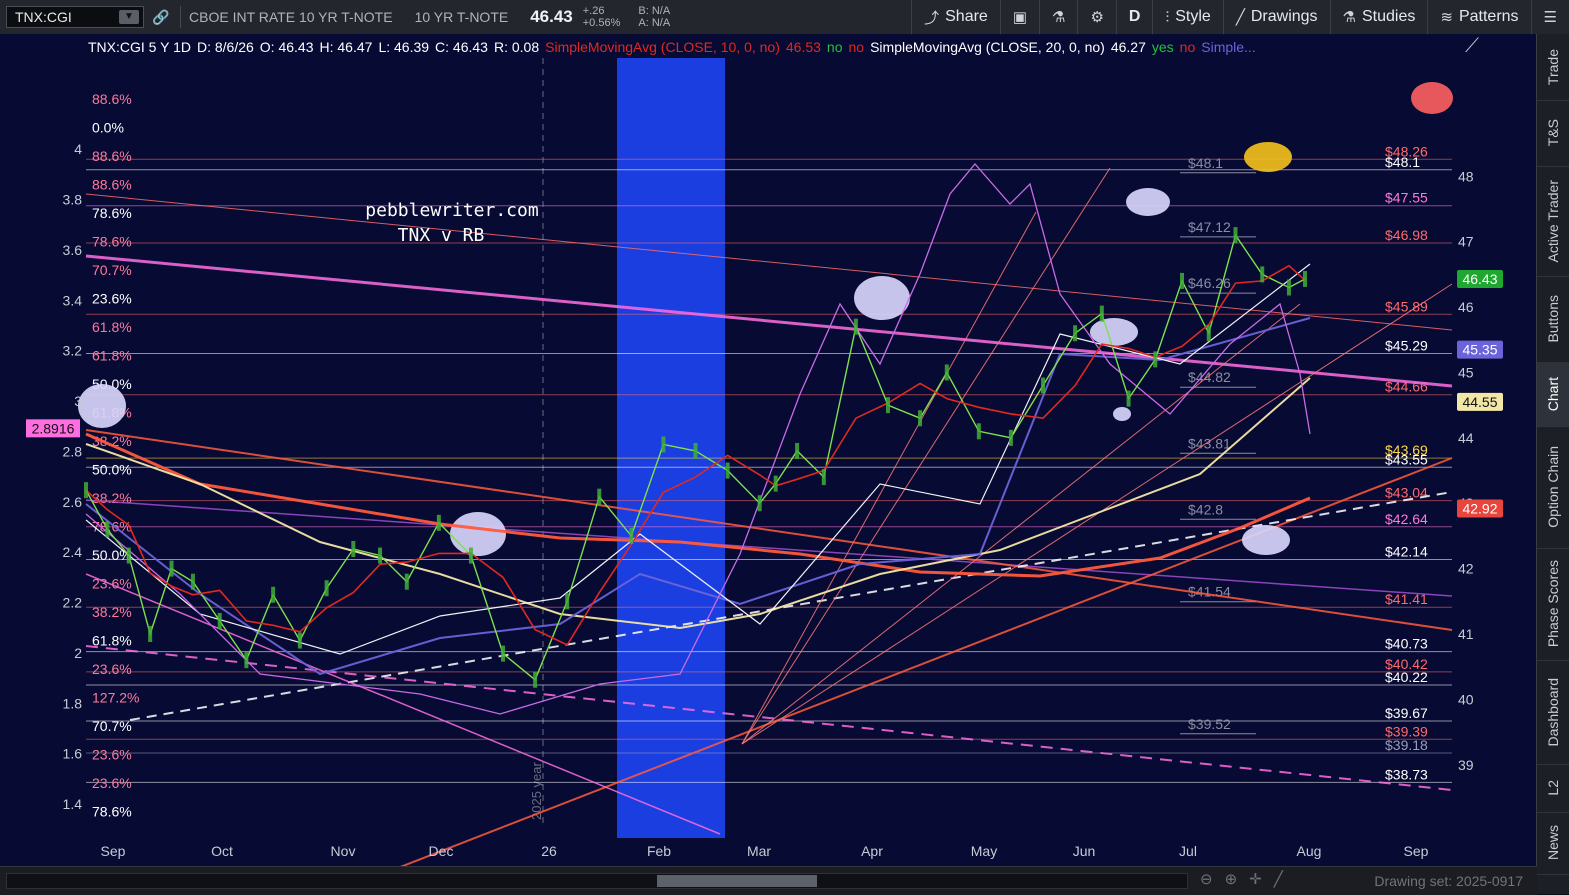  I want to click on draw-icon: ╱, so click(1284, 879).